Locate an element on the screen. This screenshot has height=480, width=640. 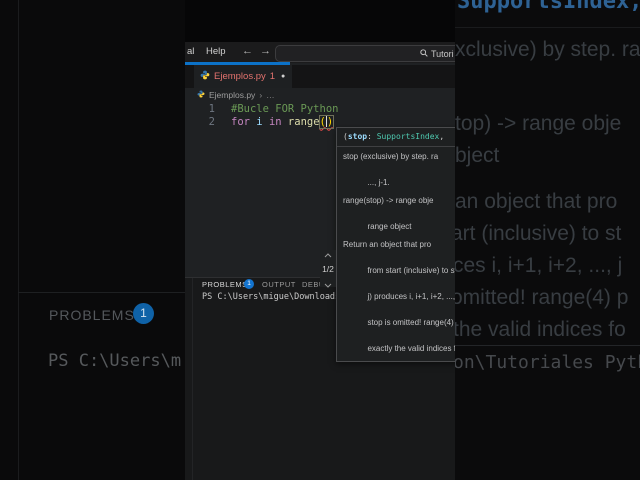
command-center-search: Tutori is located at coordinates (365, 53).